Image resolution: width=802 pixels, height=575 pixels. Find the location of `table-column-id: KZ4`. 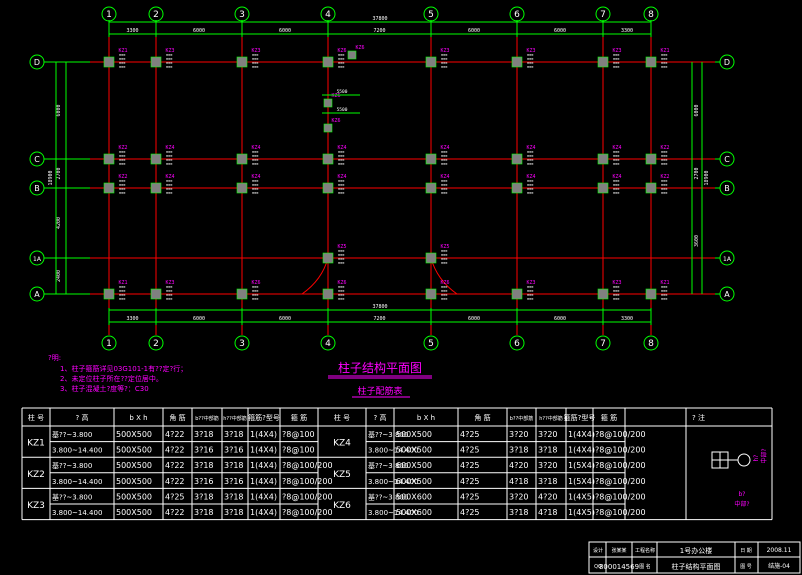

table-column-id: KZ4 is located at coordinates (342, 444).